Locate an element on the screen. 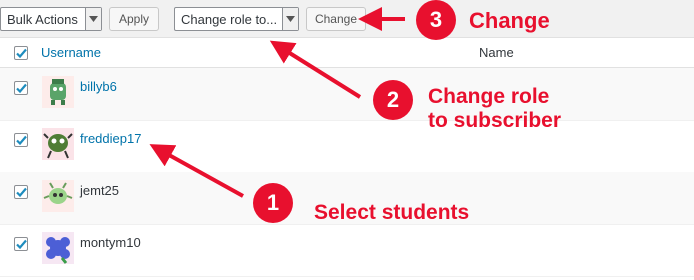  step-1-callout: Select students is located at coordinates (392, 212).